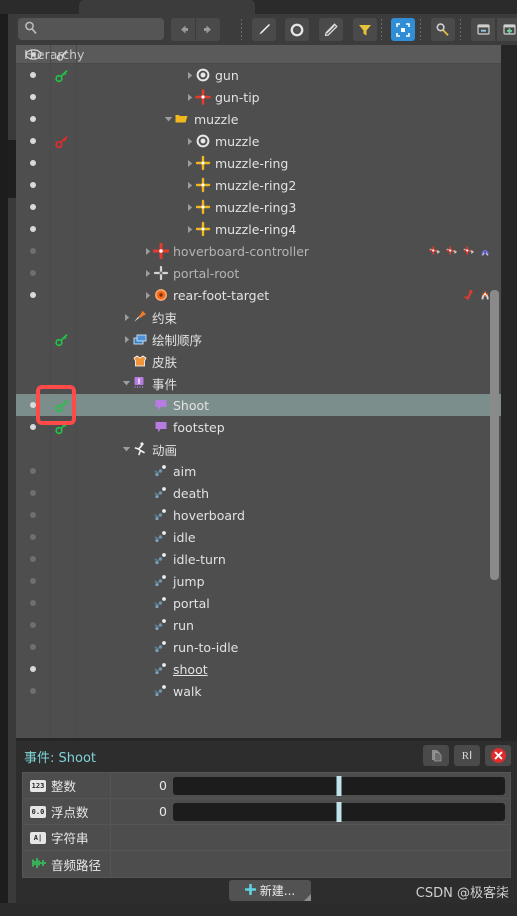 The image size is (517, 916). Describe the element at coordinates (467, 755) in the screenshot. I see `rename-button: RI` at that location.